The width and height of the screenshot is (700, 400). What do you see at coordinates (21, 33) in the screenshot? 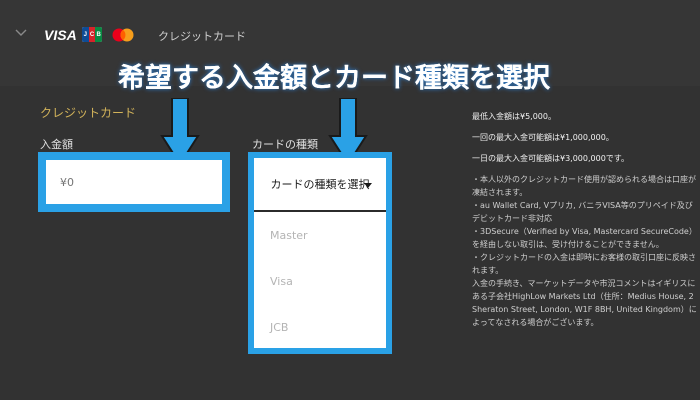
I see `chevron-down-icon` at bounding box center [21, 33].